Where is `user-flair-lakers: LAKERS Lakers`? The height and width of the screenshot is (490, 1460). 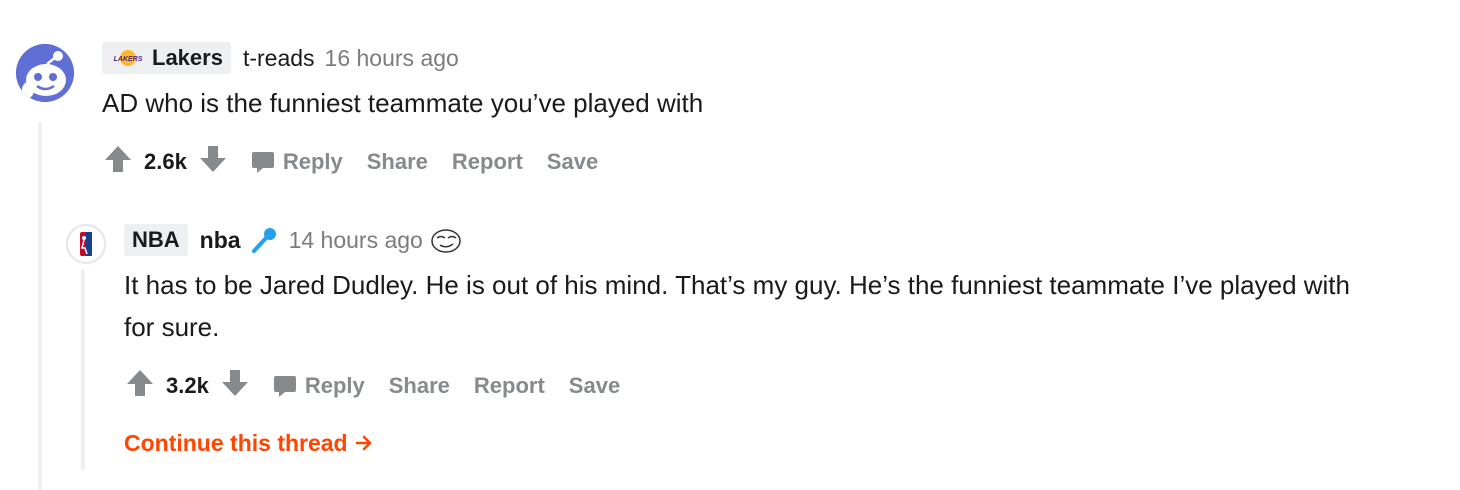
user-flair-lakers: LAKERS Lakers is located at coordinates (166, 58).